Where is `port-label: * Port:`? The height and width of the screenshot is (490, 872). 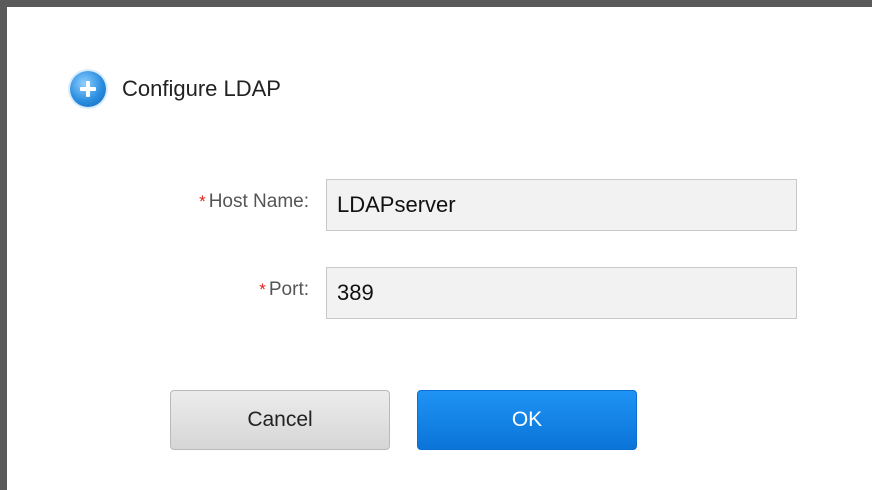 port-label: * Port: is located at coordinates (284, 290).